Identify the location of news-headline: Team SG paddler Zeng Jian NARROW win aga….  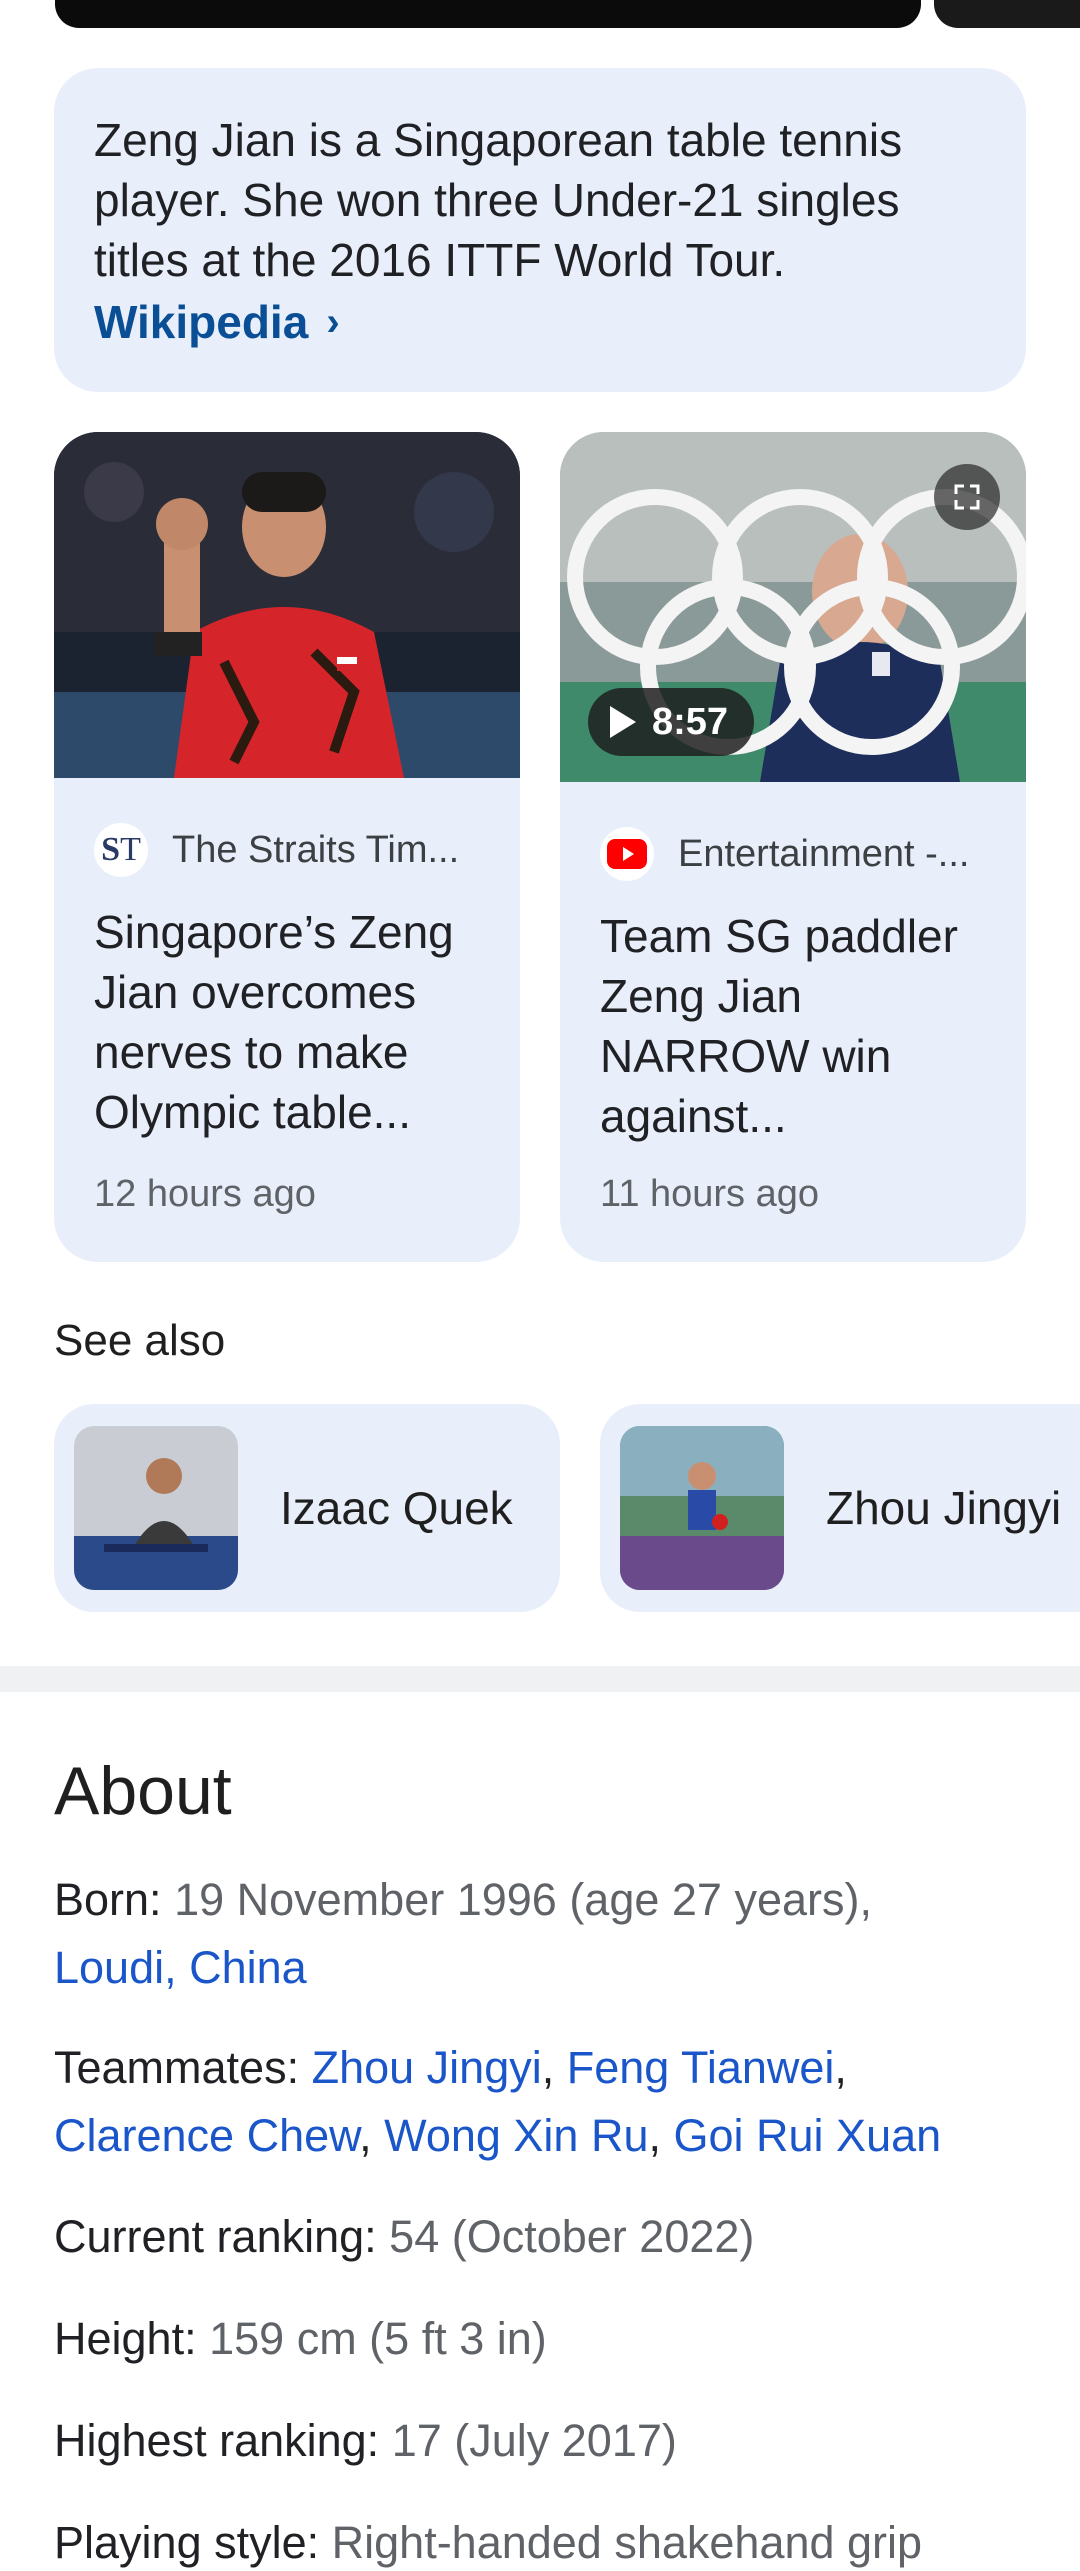
(779, 1026).